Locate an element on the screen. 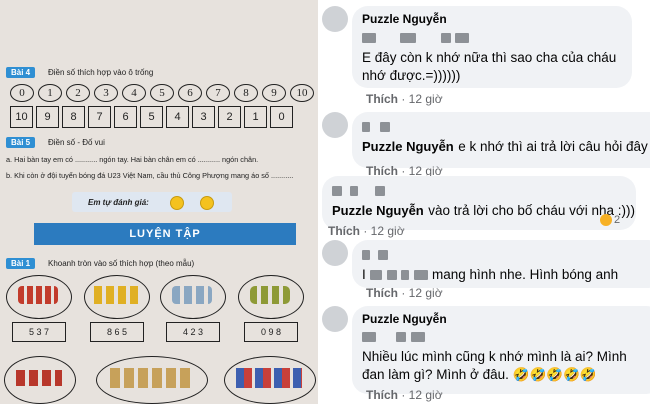  haha-reaction-icon is located at coordinates (606, 220).